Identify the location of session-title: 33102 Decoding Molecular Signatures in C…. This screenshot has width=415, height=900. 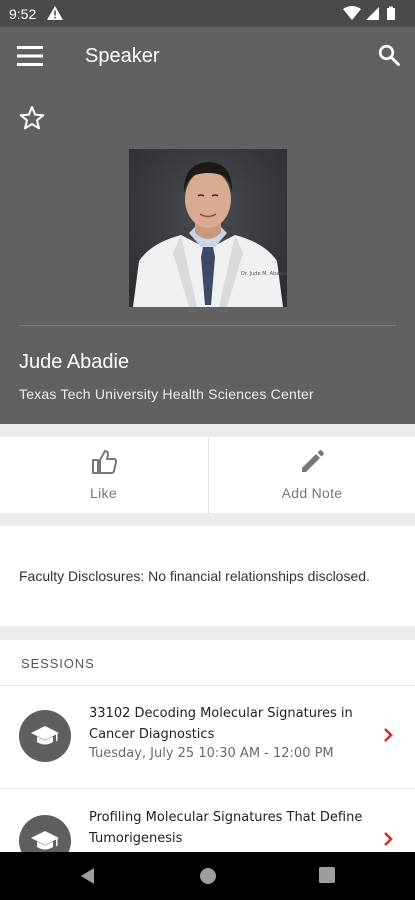
(221, 724).